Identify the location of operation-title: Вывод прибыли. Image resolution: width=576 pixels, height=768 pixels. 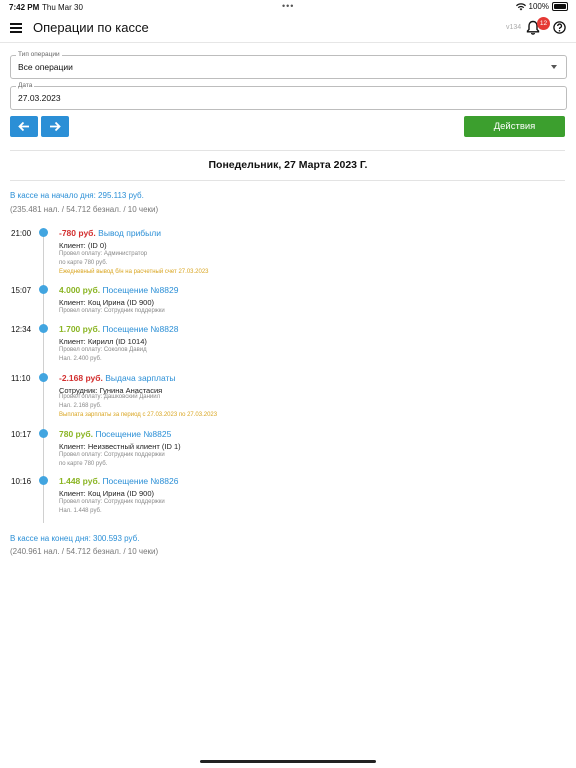
(129, 233).